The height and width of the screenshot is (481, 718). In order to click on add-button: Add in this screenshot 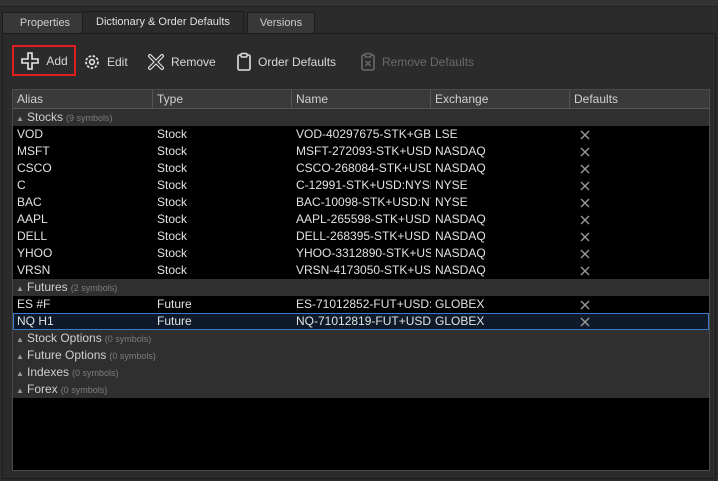, I will do `click(44, 60)`.